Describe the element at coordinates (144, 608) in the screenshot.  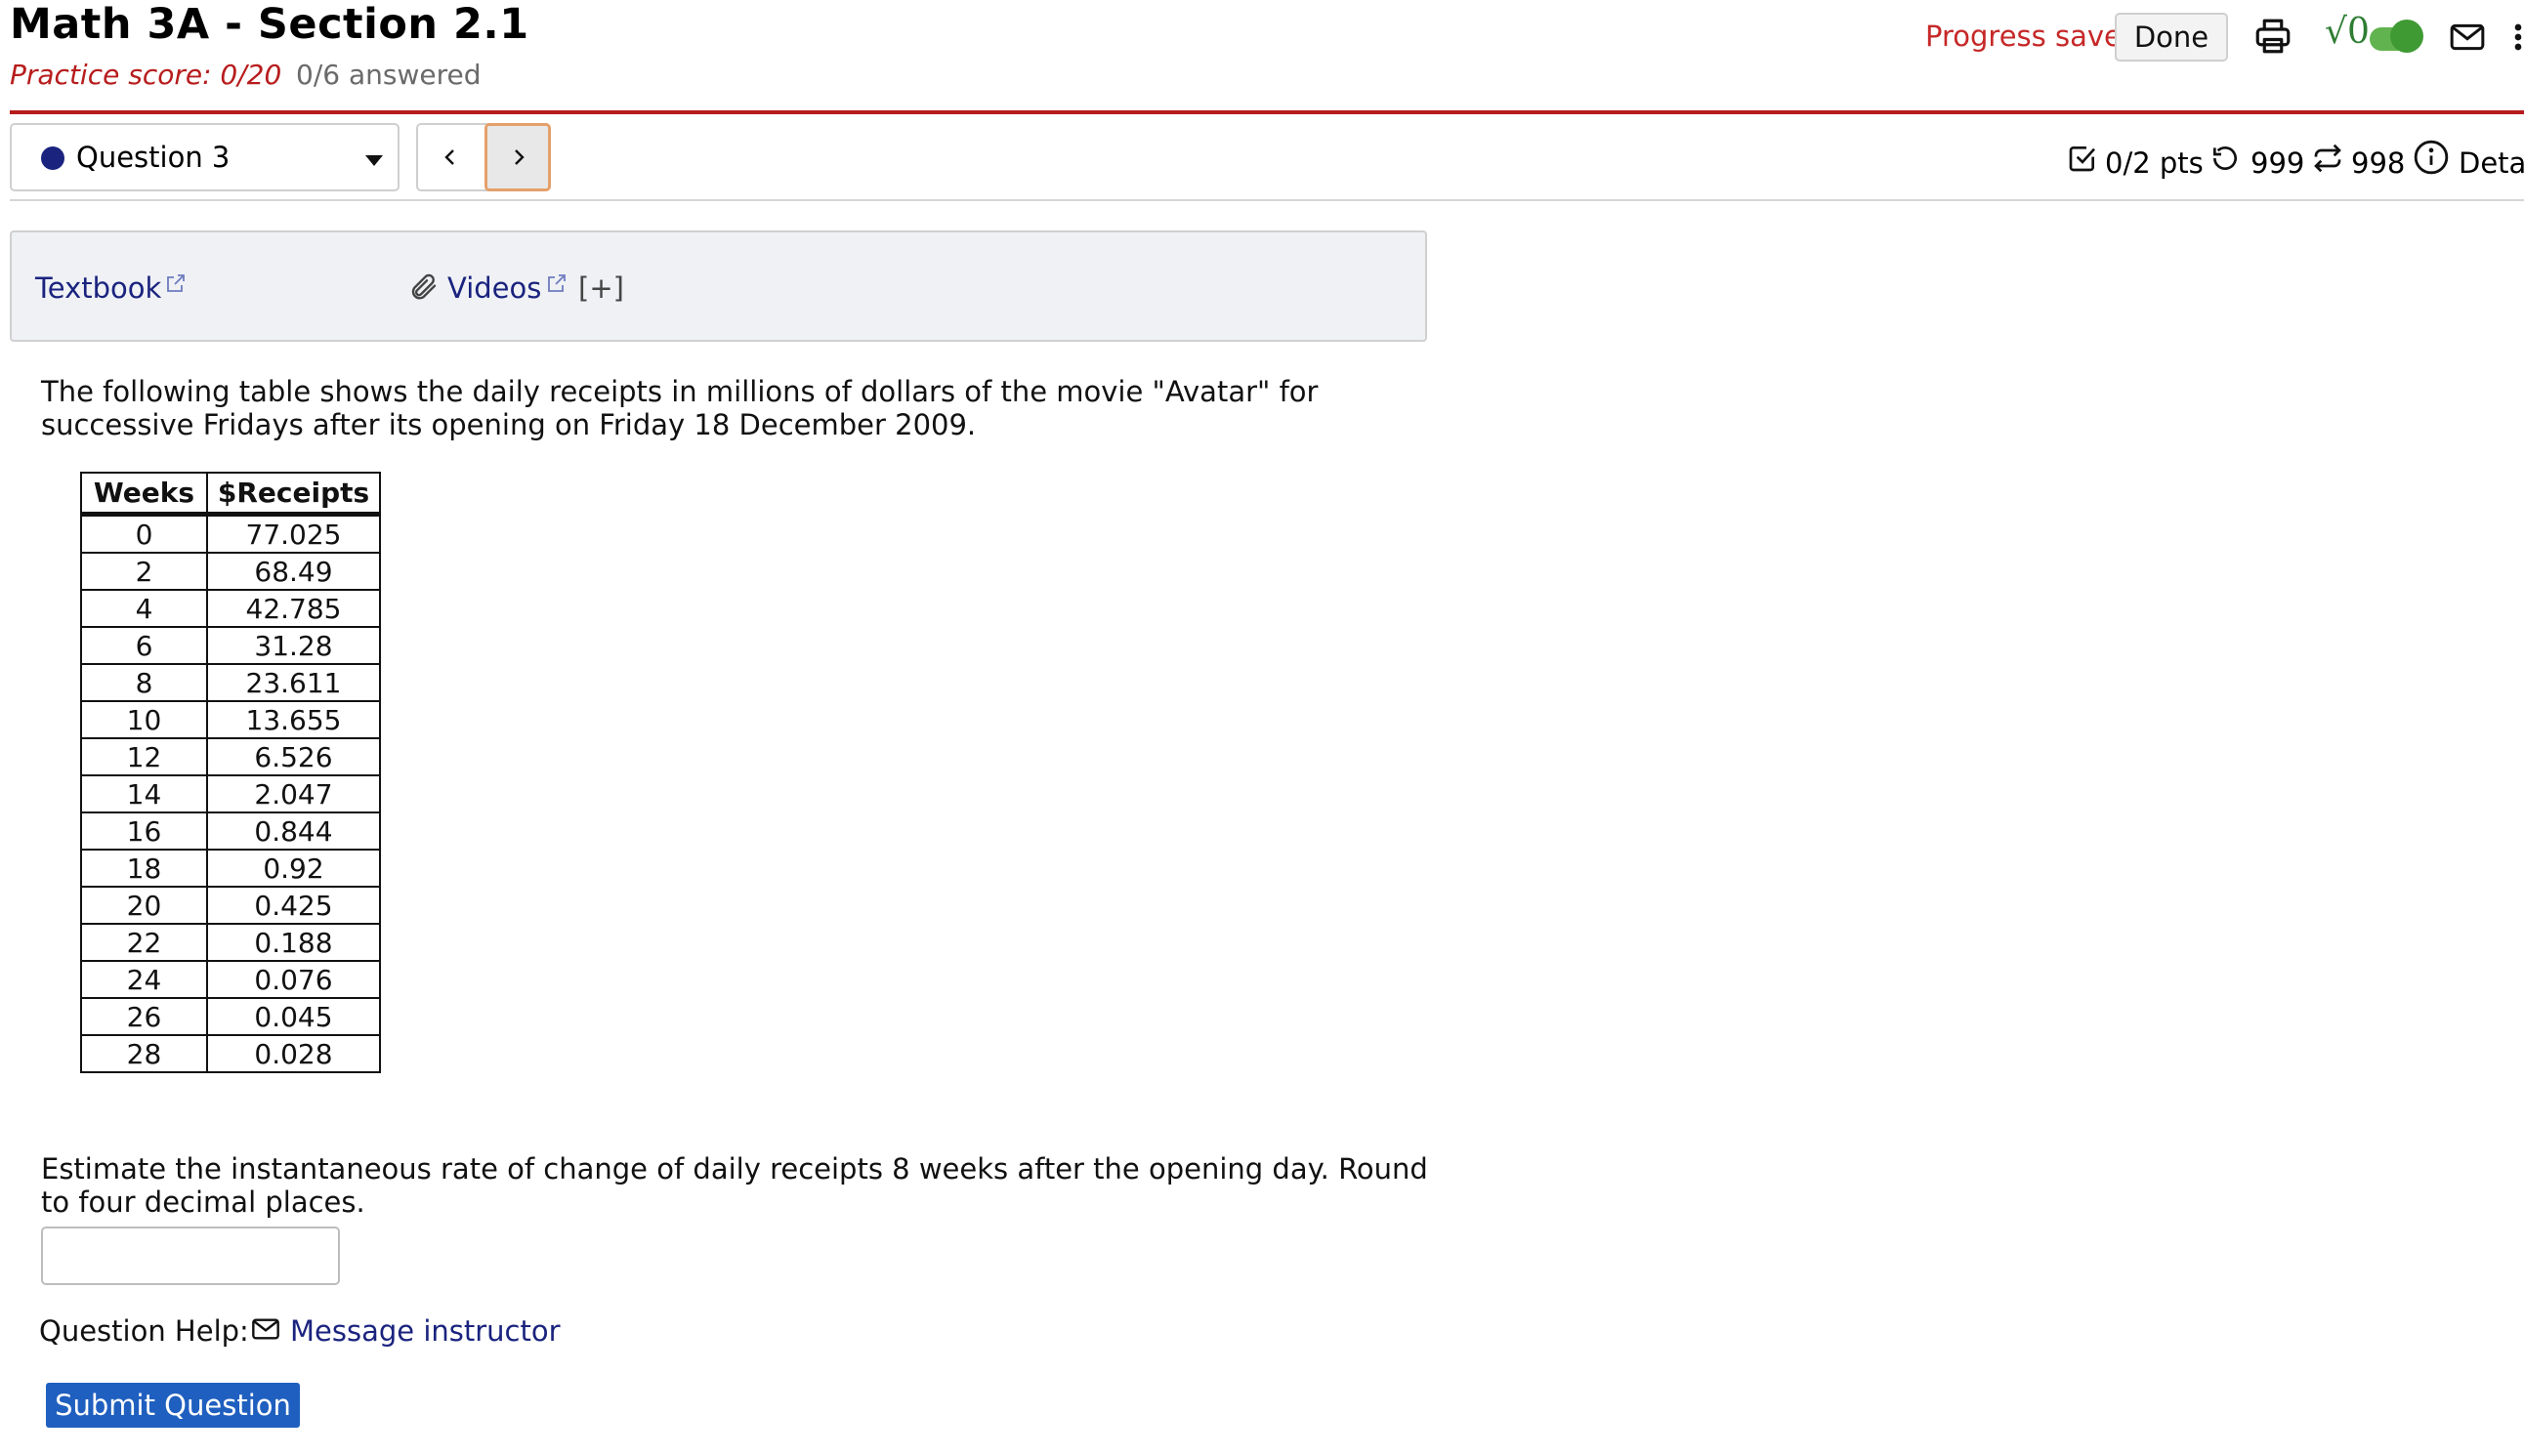
I see `weeks-cell: 4` at that location.